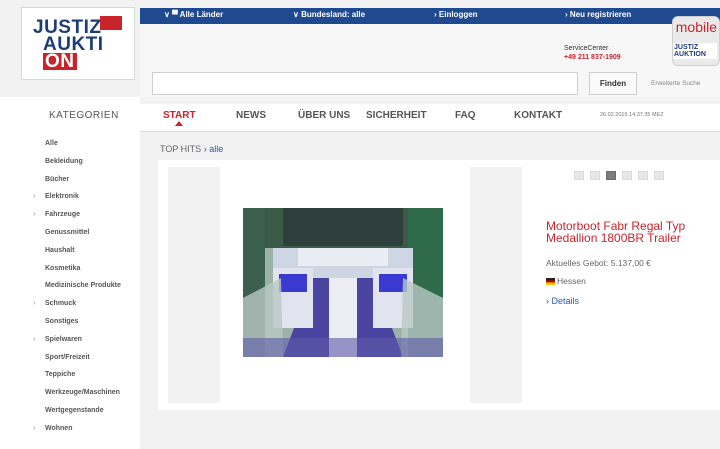  What do you see at coordinates (586, 48) in the screenshot?
I see `service-center-label: ServiceCenter` at bounding box center [586, 48].